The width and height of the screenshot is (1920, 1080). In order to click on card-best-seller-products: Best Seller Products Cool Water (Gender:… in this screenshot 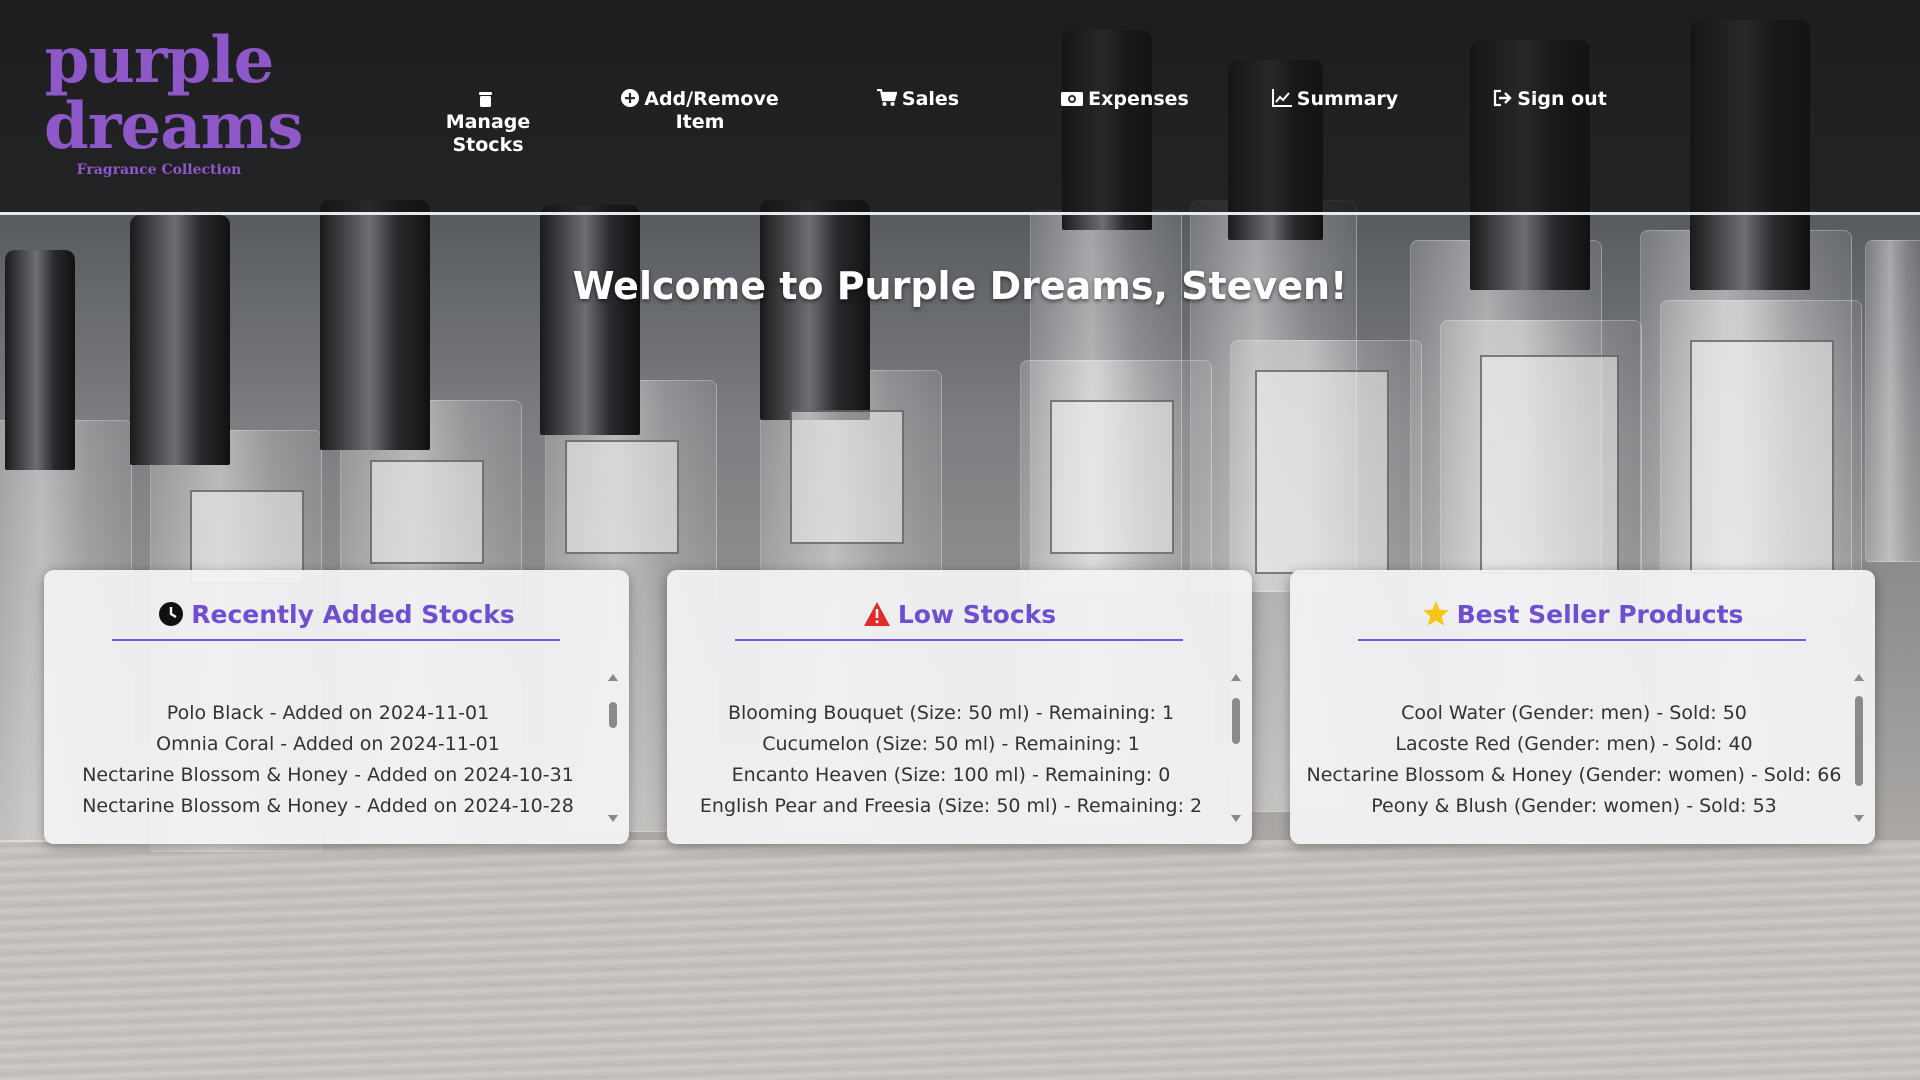, I will do `click(1582, 707)`.